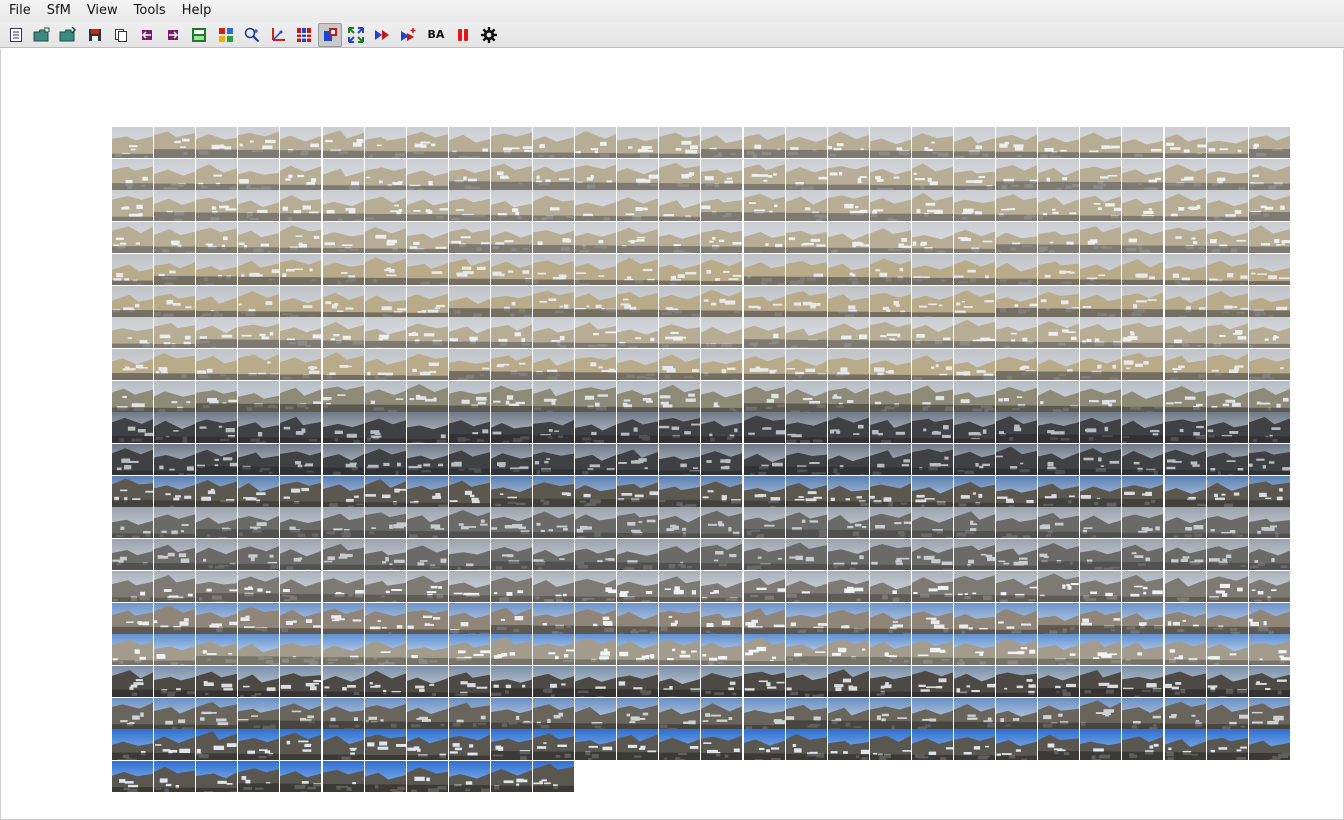  Describe the element at coordinates (409, 35) in the screenshot. I see `add-images-button` at that location.